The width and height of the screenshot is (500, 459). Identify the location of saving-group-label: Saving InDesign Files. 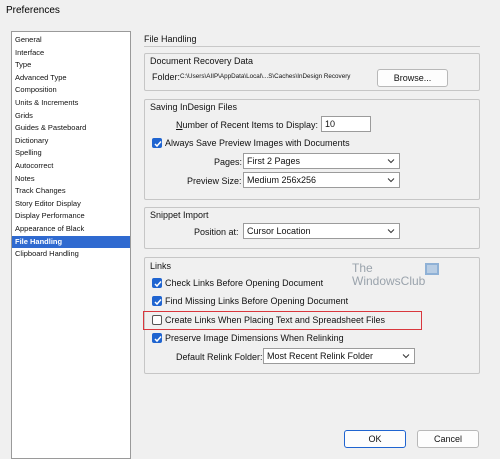
(195, 107).